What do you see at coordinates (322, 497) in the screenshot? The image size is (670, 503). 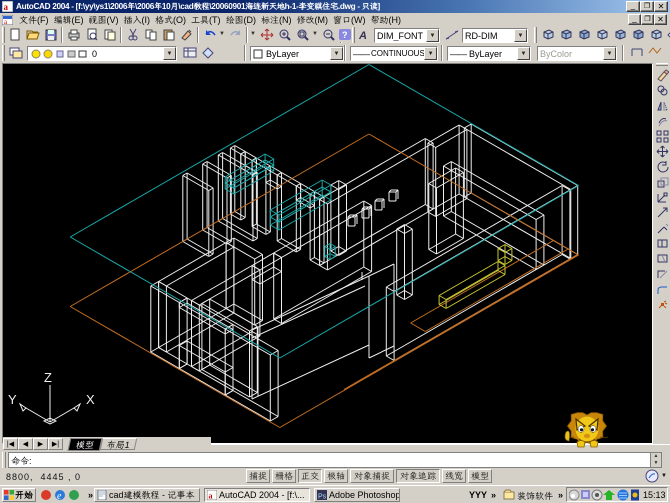 I see `svg-text: Ps` at bounding box center [322, 497].